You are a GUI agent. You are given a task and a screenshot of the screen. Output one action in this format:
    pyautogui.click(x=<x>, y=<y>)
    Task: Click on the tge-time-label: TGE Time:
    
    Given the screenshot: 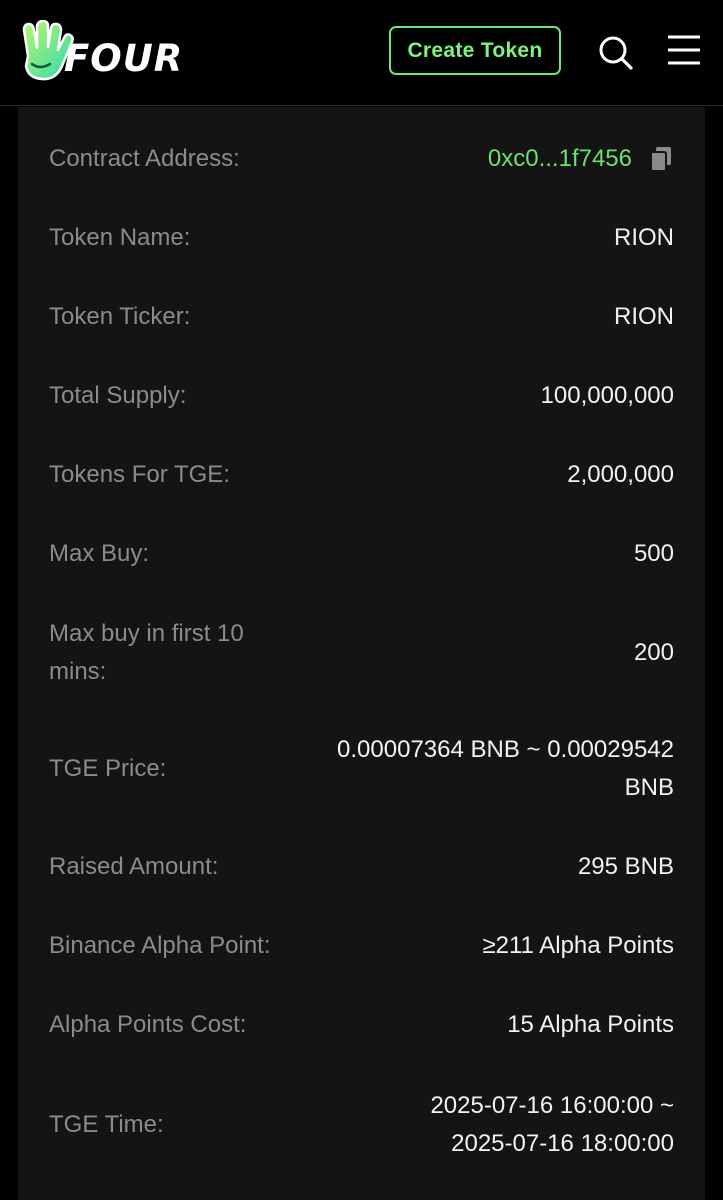 What is the action you would take?
    pyautogui.click(x=106, y=1124)
    